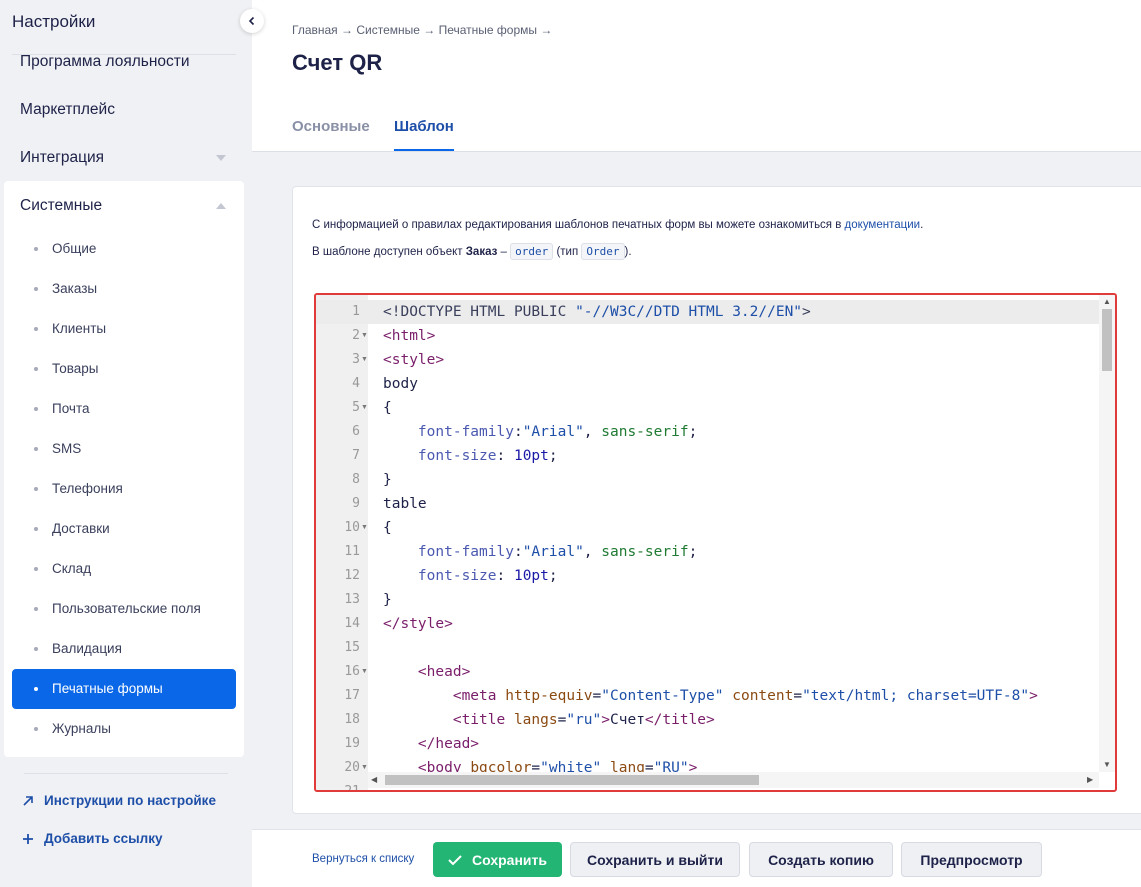 This screenshot has width=1141, height=887. I want to click on sidebar-item-integration: Интеграция, so click(130, 158).